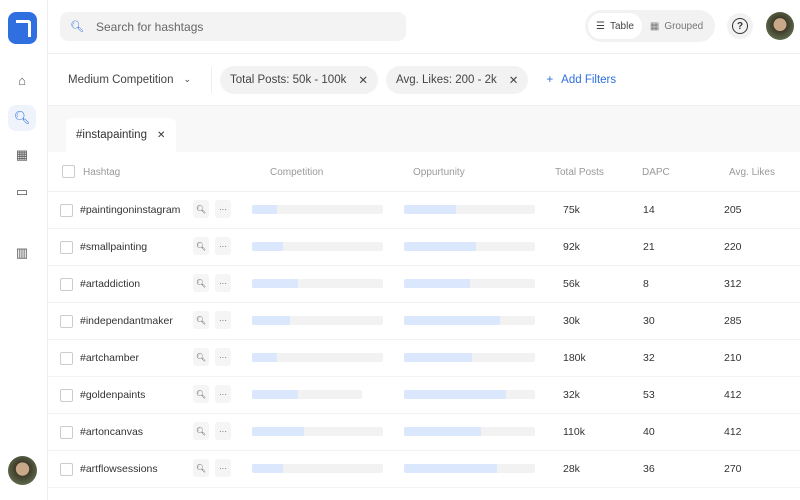 Image resolution: width=800 pixels, height=500 pixels. I want to click on table-row: #independantmaker 🔍︎ ··· 30k 30 285, so click(424, 321).